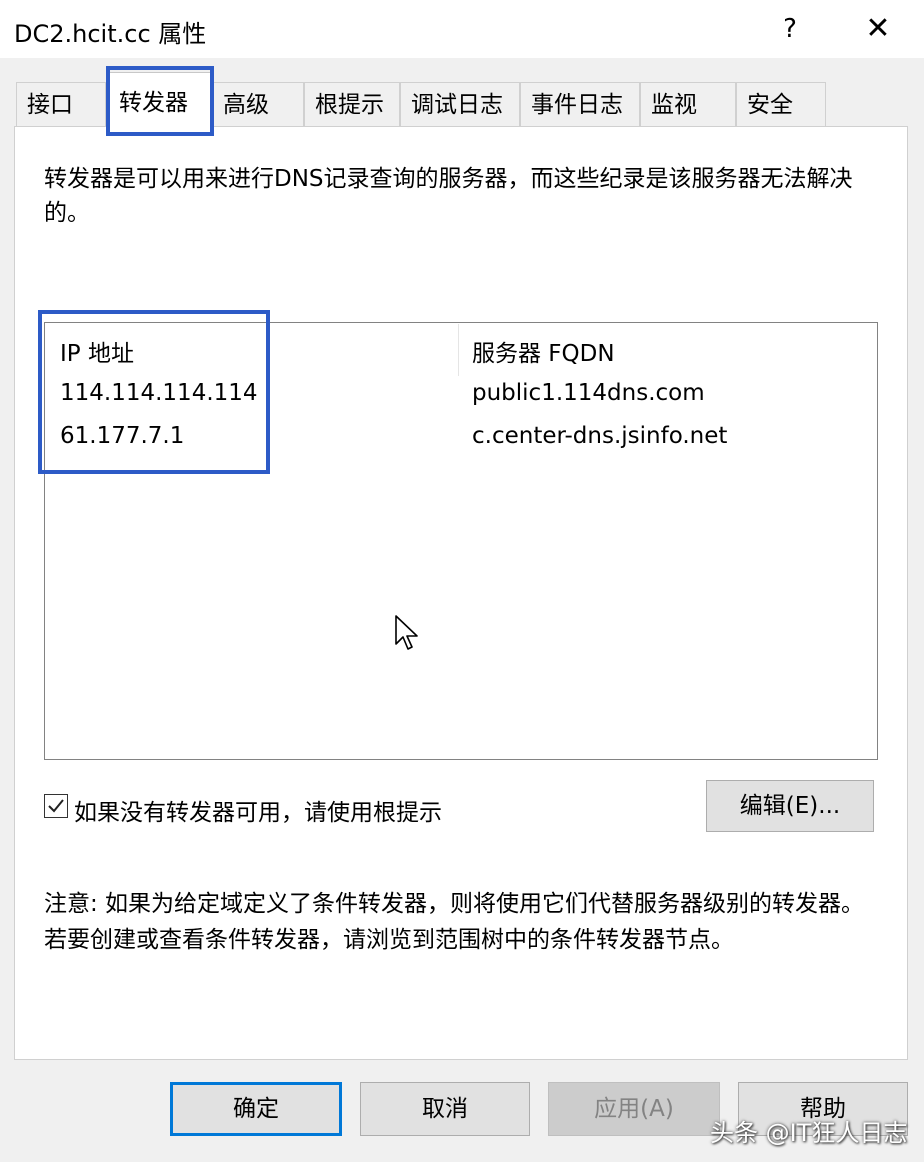 Image resolution: width=924 pixels, height=1162 pixels. What do you see at coordinates (634, 1109) in the screenshot?
I see `apply-button: 应用(A)` at bounding box center [634, 1109].